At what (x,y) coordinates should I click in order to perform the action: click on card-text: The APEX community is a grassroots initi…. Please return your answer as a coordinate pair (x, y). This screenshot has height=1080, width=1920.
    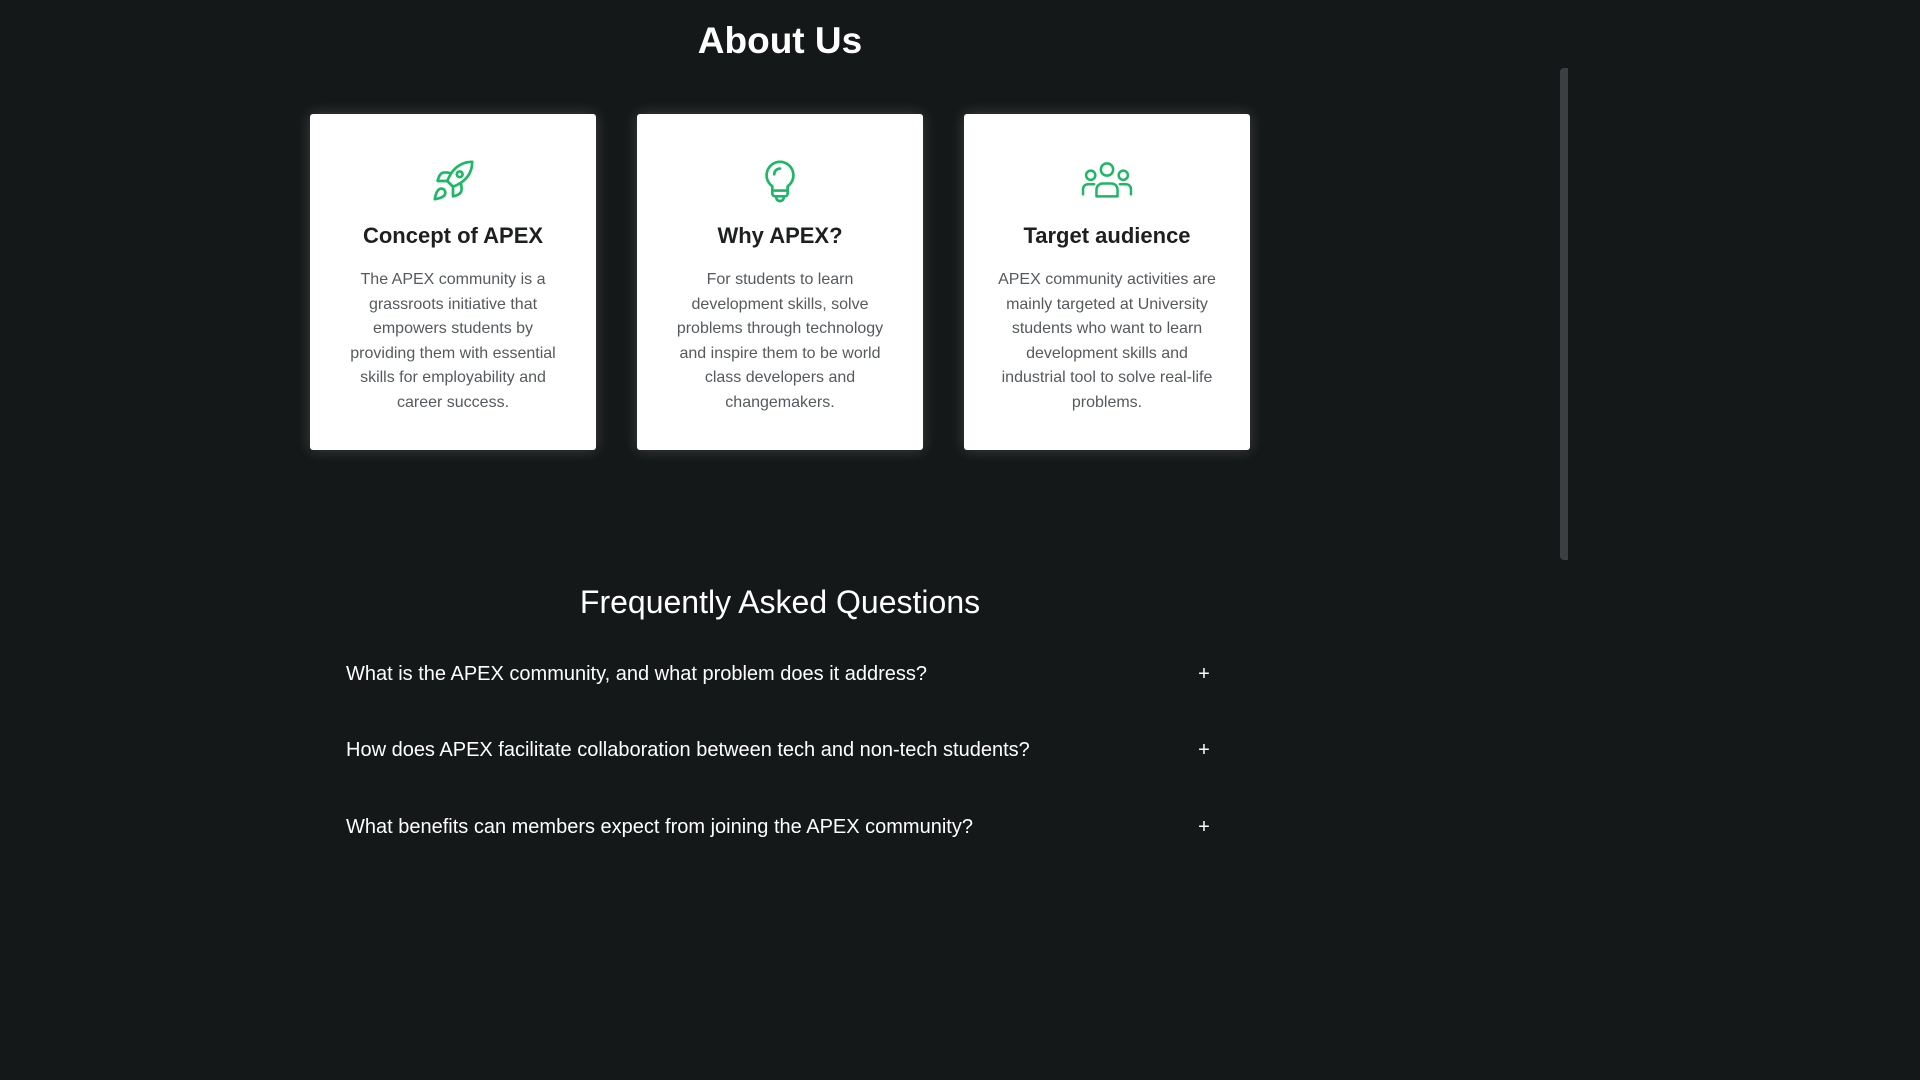
    Looking at the image, I should click on (453, 341).